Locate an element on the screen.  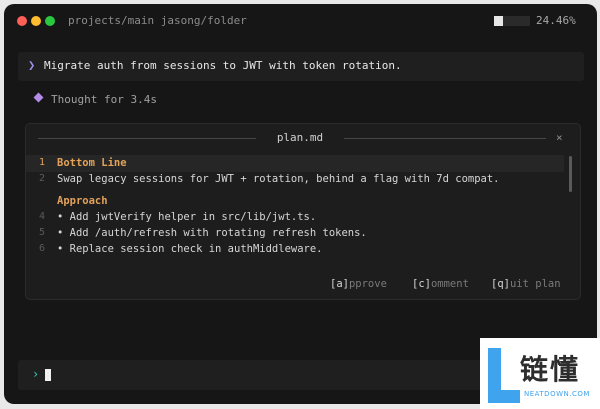
approve-label: pprove is located at coordinates (367, 284).